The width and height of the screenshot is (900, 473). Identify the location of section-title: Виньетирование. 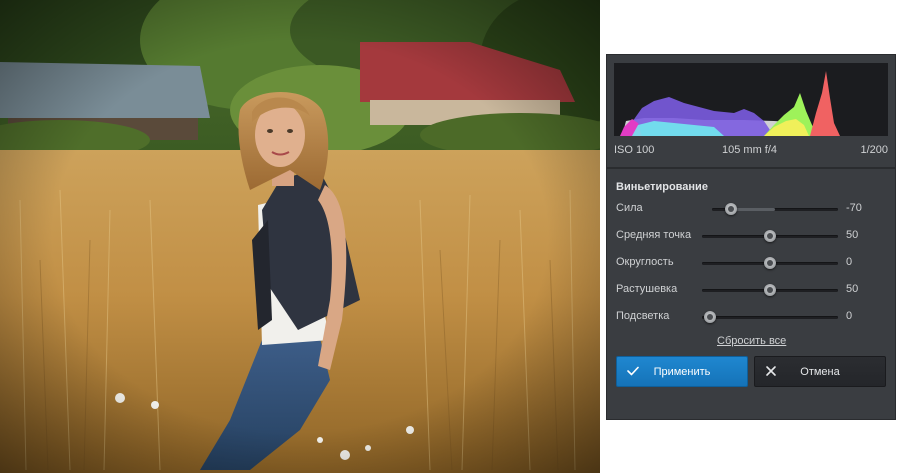
(662, 187).